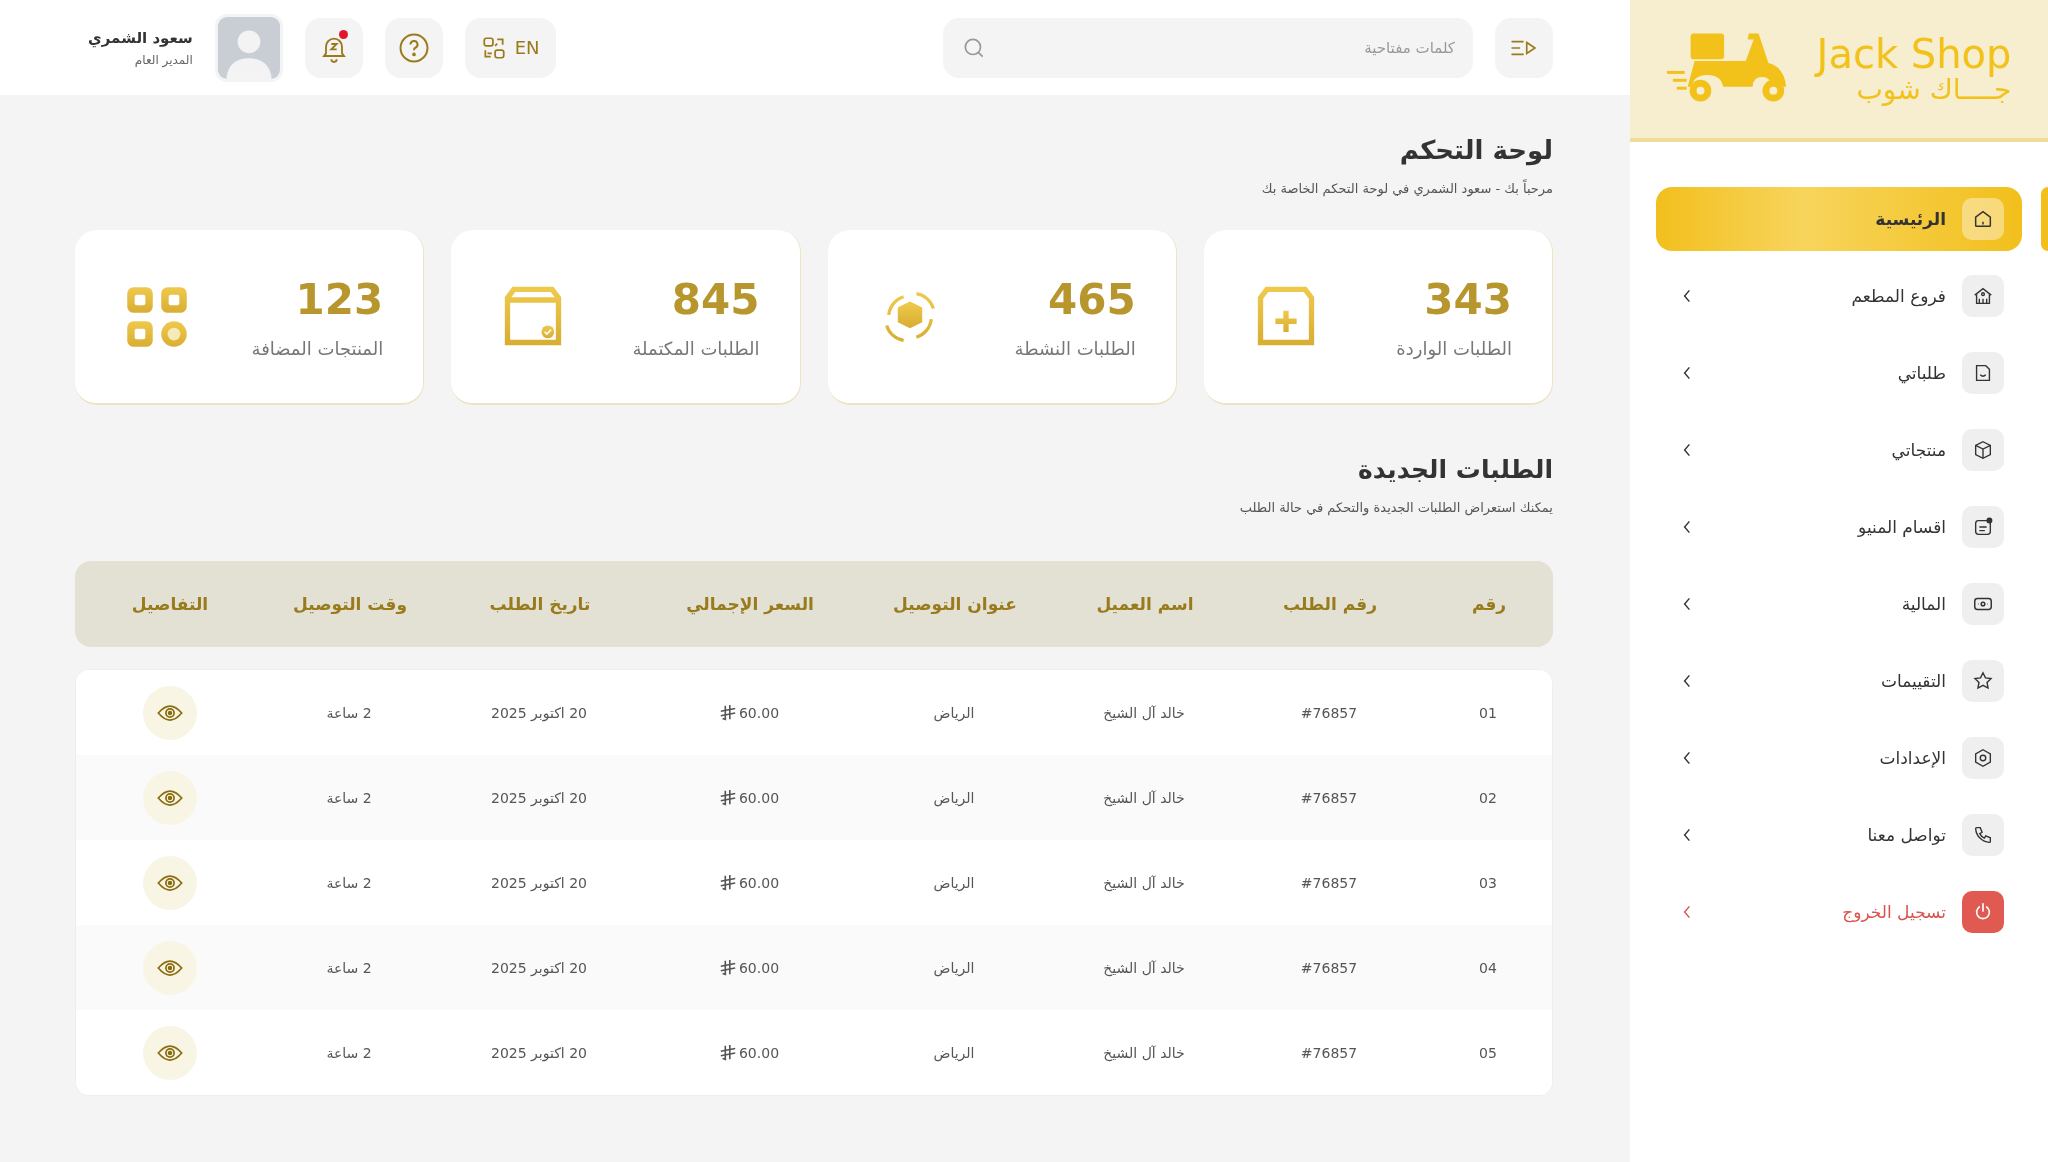  What do you see at coordinates (1983, 758) in the screenshot?
I see `settings-icon` at bounding box center [1983, 758].